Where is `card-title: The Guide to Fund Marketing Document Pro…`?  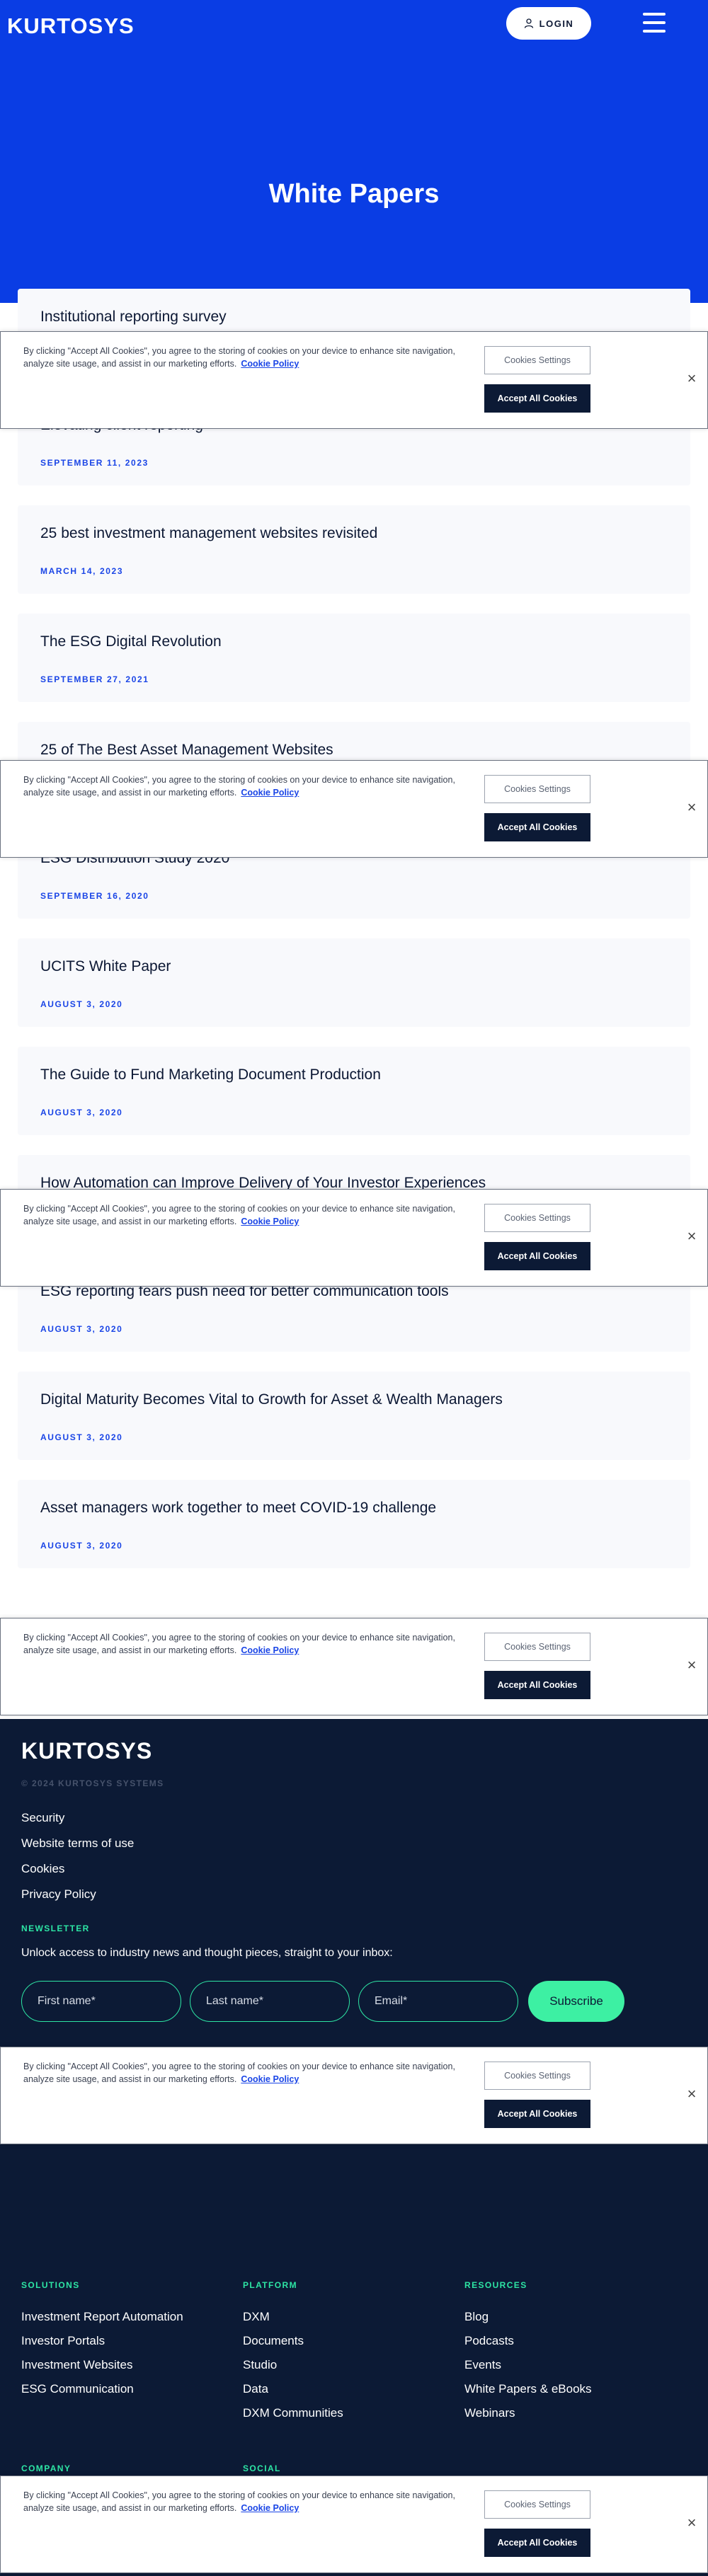
card-title: The Guide to Fund Marketing Document Pro… is located at coordinates (210, 1075).